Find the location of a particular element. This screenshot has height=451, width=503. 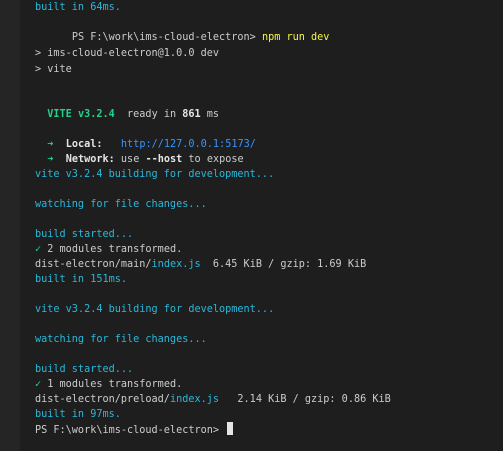

local-label: Local: is located at coordinates (84, 144).